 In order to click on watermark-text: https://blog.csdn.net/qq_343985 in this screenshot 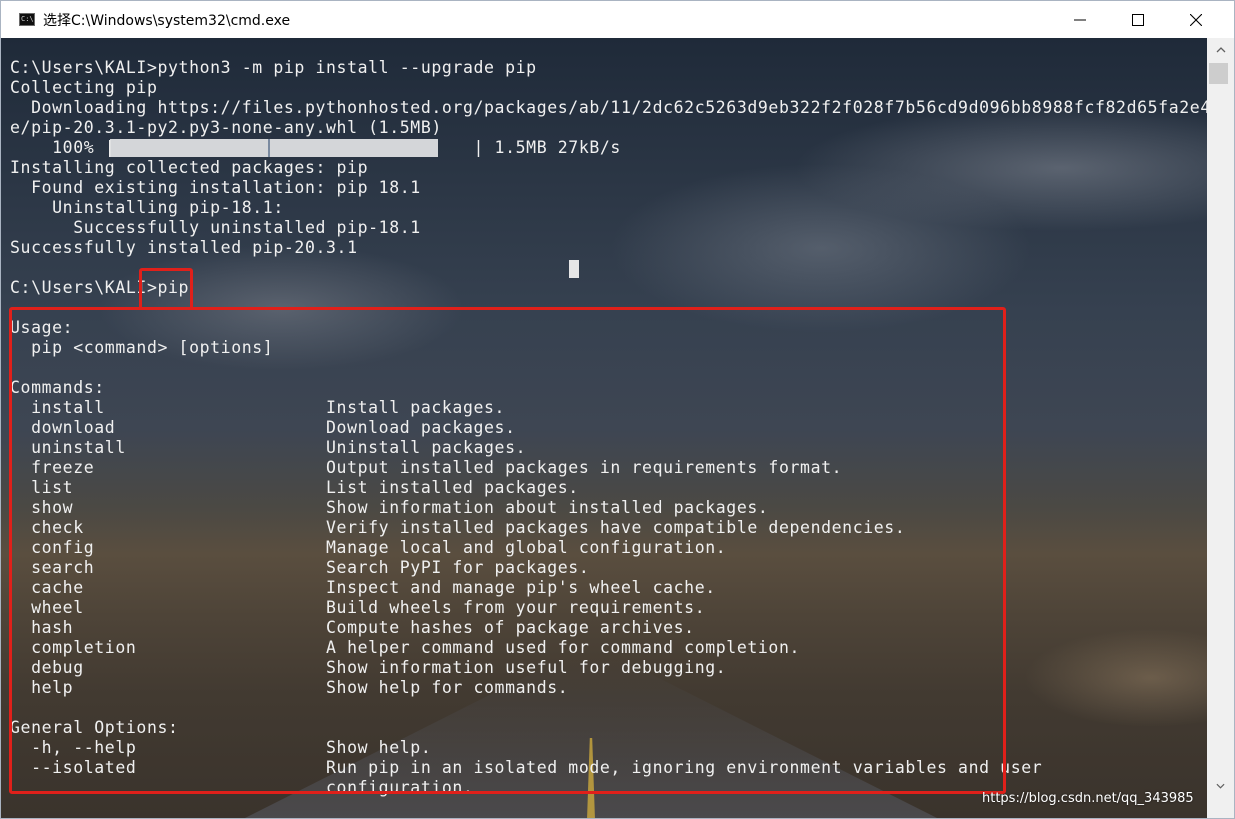, I will do `click(1088, 798)`.